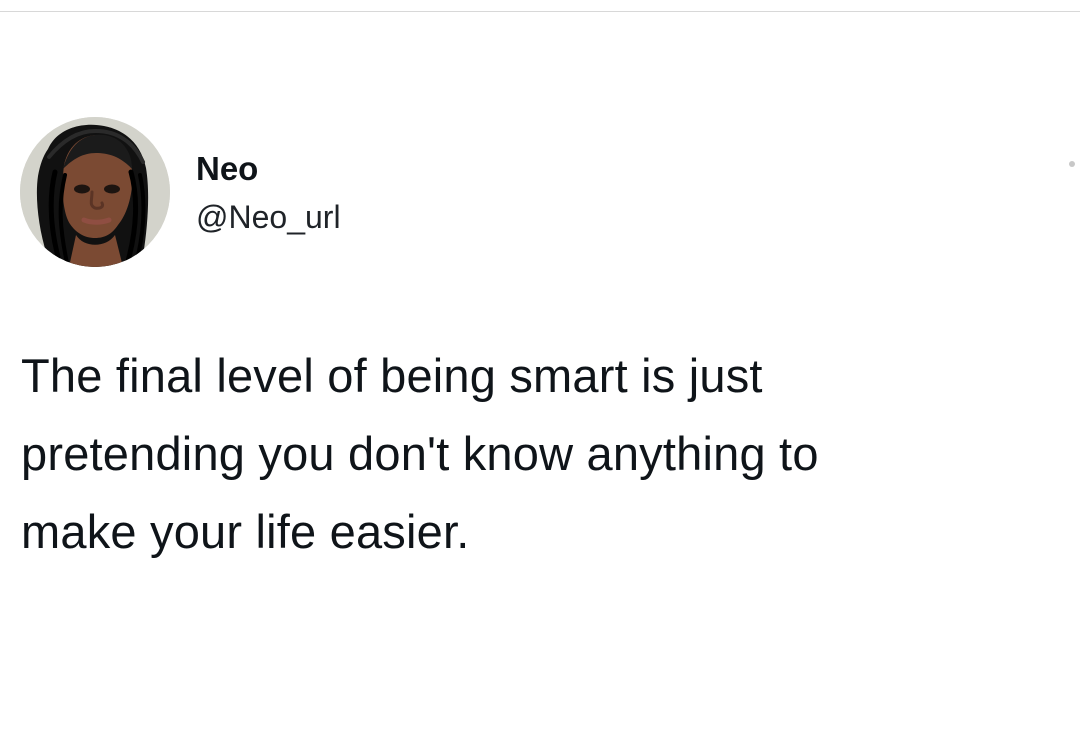 This screenshot has width=1080, height=749. I want to click on more-options-icon, so click(1072, 164).